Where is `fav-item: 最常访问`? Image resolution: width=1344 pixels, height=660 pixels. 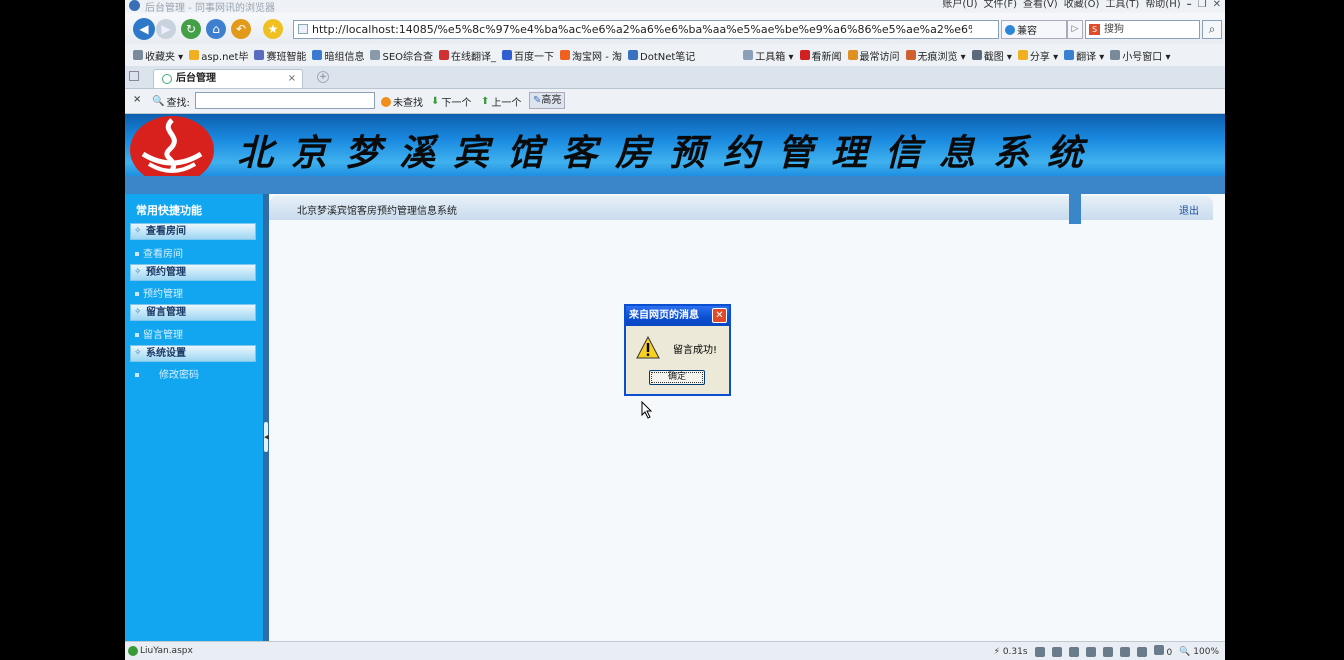
fav-item: 最常访问 is located at coordinates (873, 55).